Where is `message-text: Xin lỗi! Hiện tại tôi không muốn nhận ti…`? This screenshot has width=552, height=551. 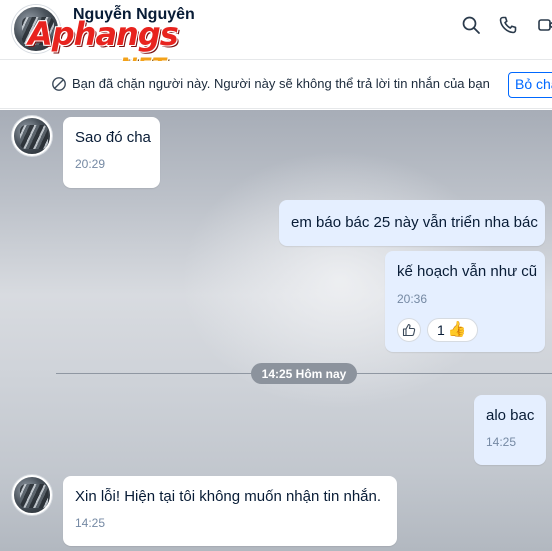 message-text: Xin lỗi! Hiện tại tôi không muốn nhận ti… is located at coordinates (228, 496).